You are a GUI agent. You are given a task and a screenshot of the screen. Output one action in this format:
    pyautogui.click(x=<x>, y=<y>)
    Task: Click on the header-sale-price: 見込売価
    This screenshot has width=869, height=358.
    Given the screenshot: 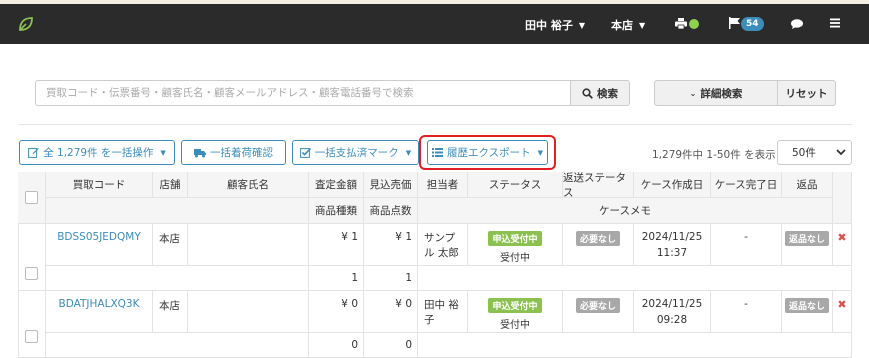 What is the action you would take?
    pyautogui.click(x=391, y=185)
    